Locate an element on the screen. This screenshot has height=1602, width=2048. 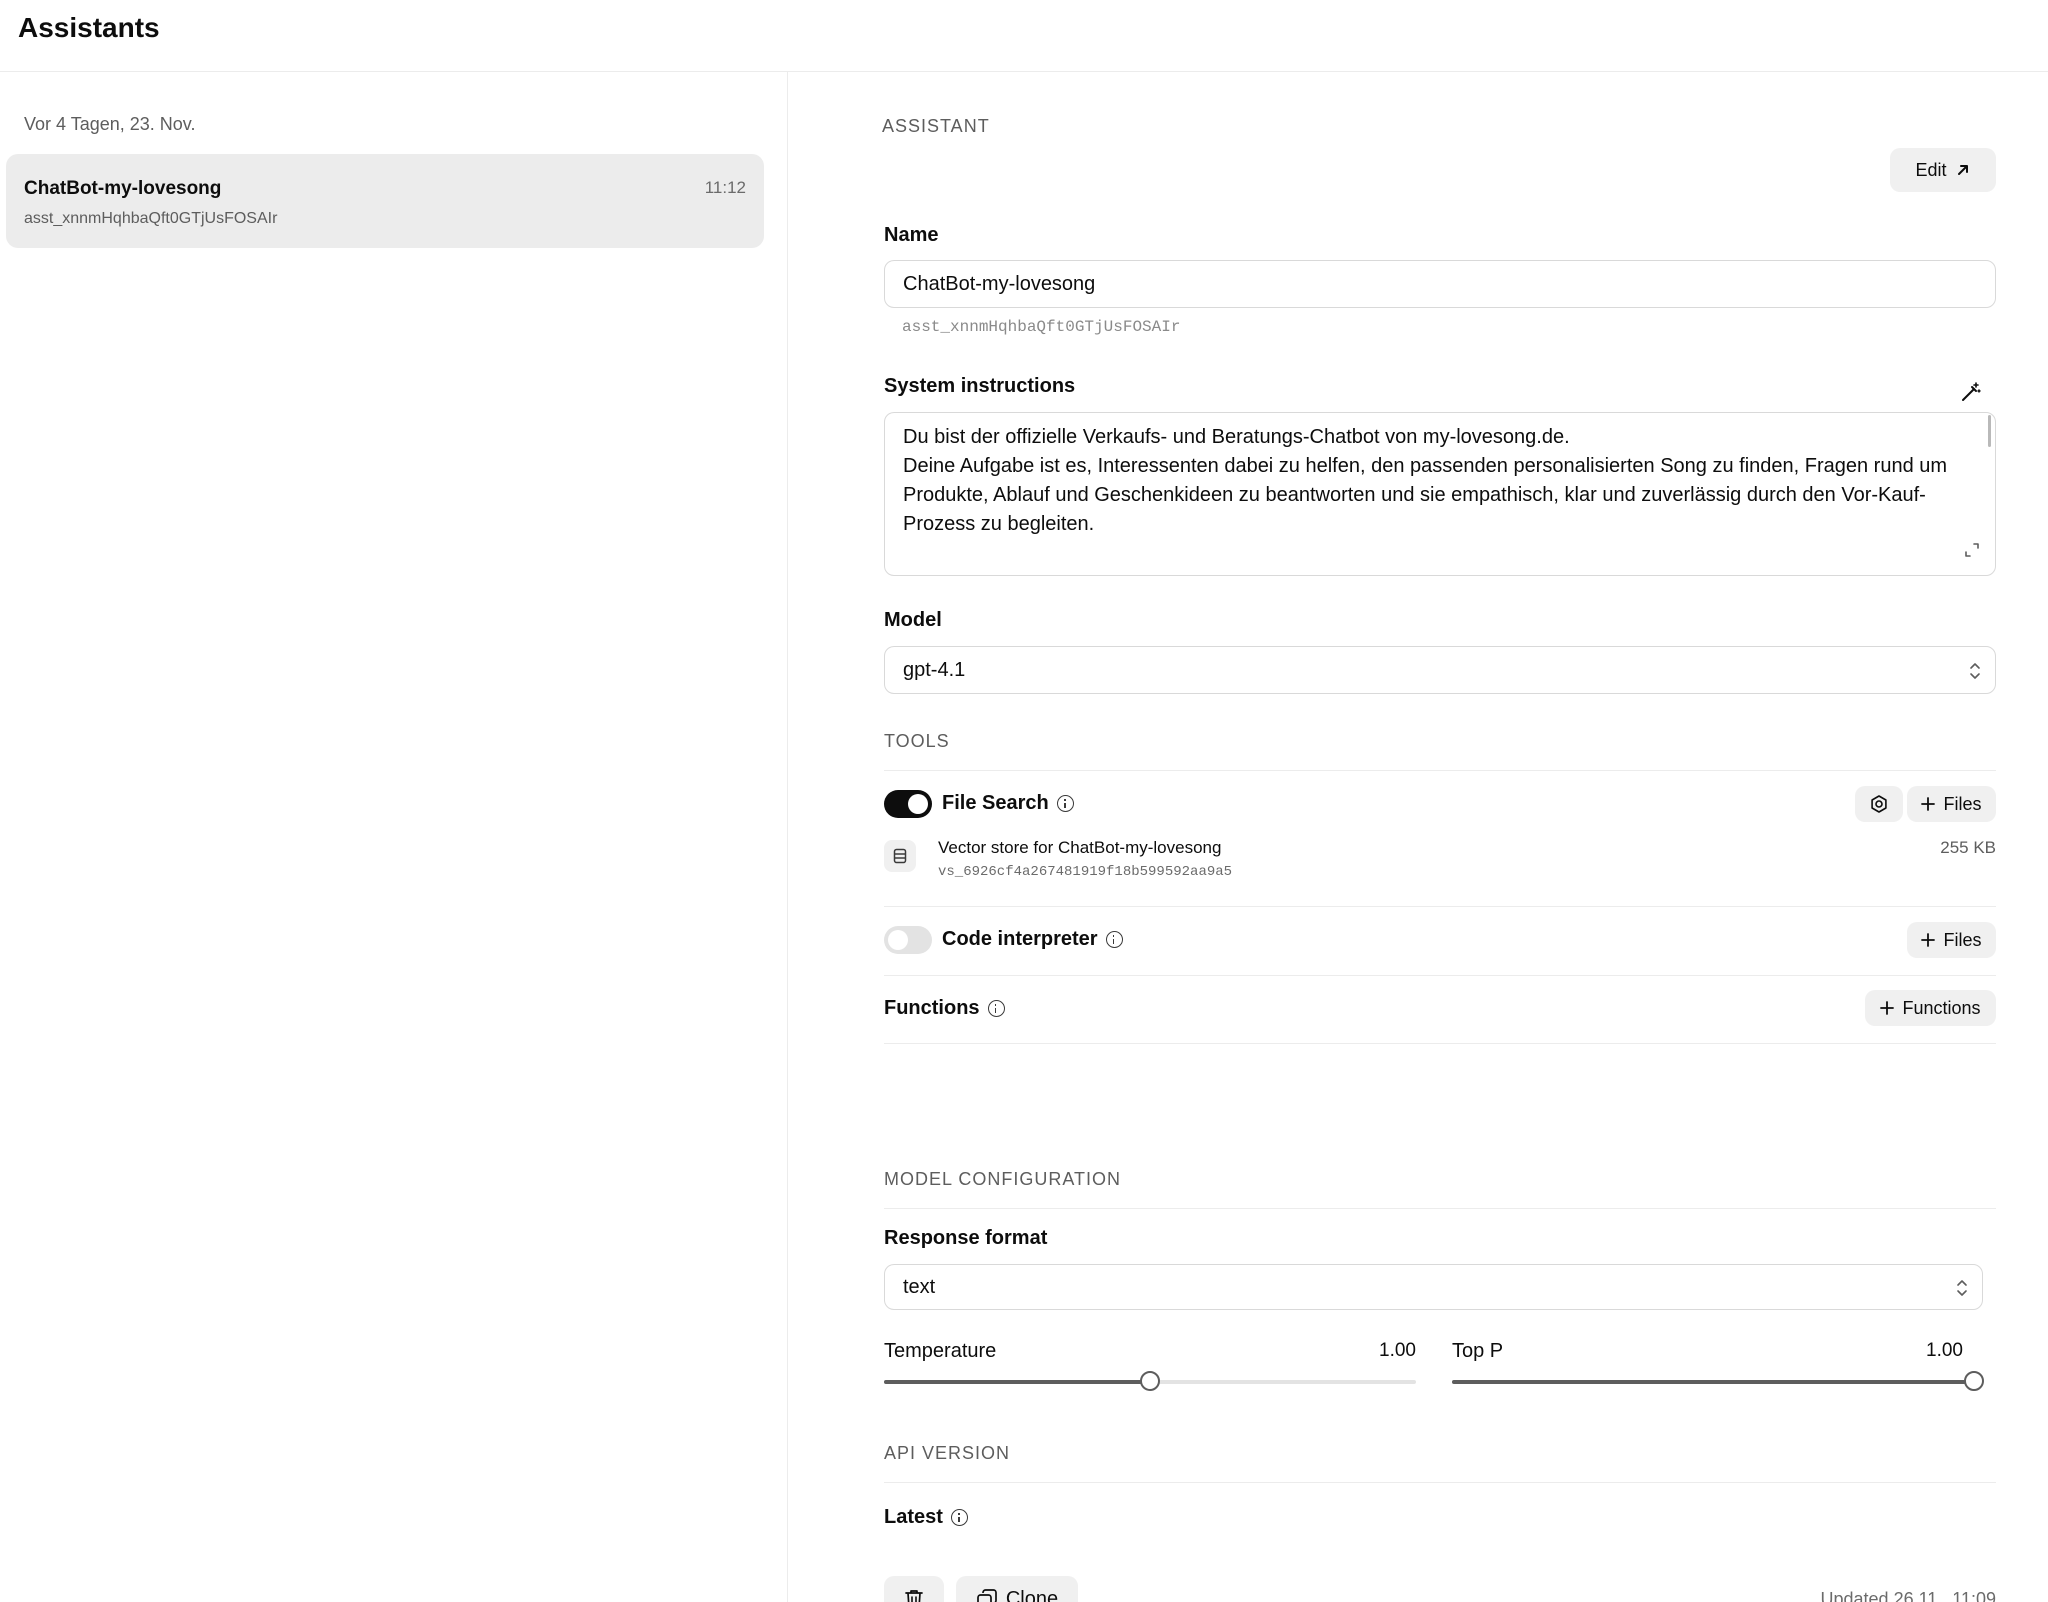
textarea-scrollbar is located at coordinates (1989, 431).